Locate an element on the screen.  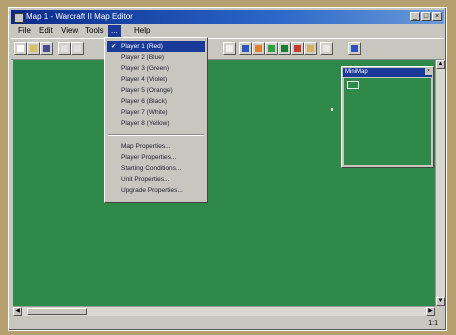
copy-icon is located at coordinates (77, 48).